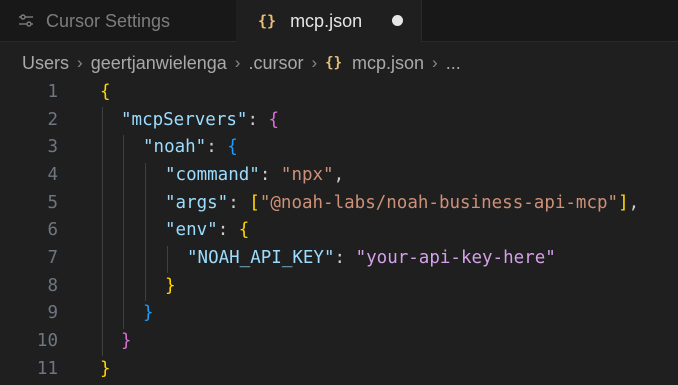 This screenshot has height=385, width=678. Describe the element at coordinates (397, 20) in the screenshot. I see `unsaved-dot-icon` at that location.